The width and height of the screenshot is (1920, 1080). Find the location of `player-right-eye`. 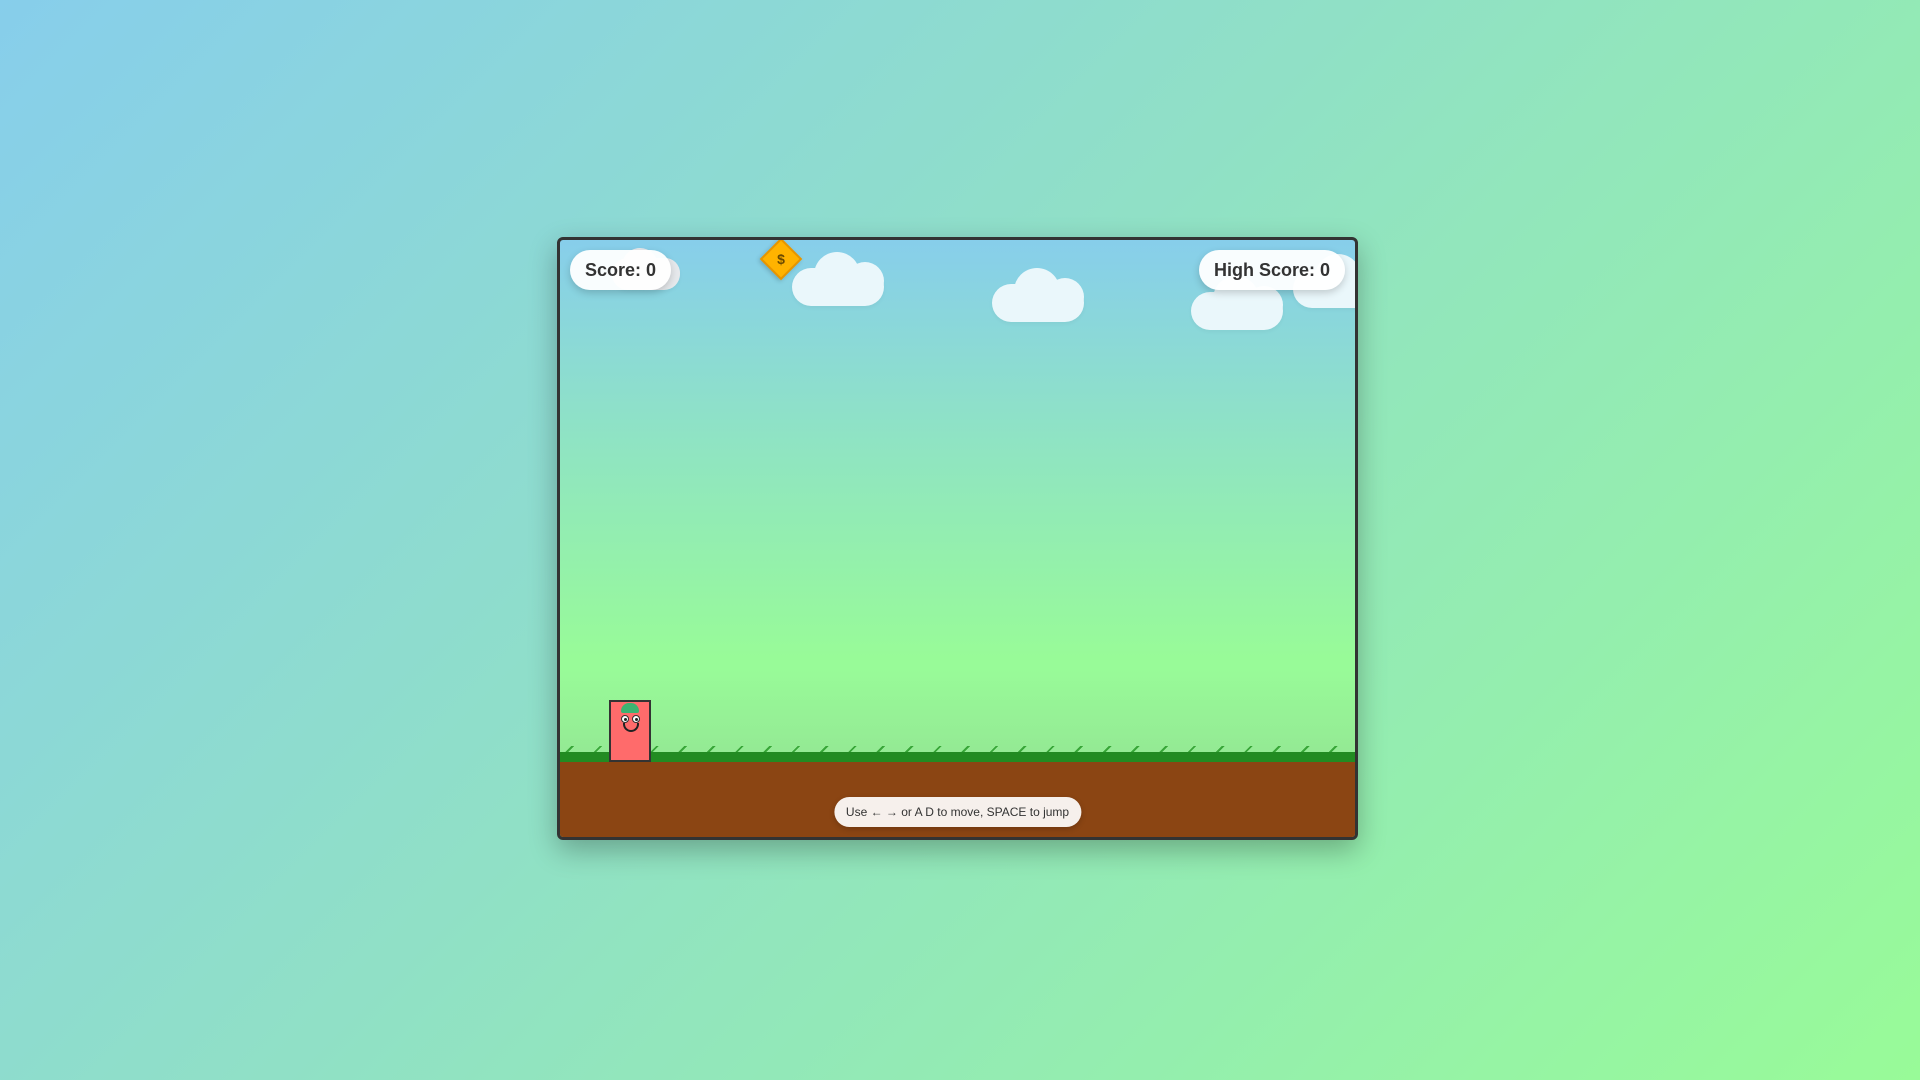

player-right-eye is located at coordinates (636, 719).